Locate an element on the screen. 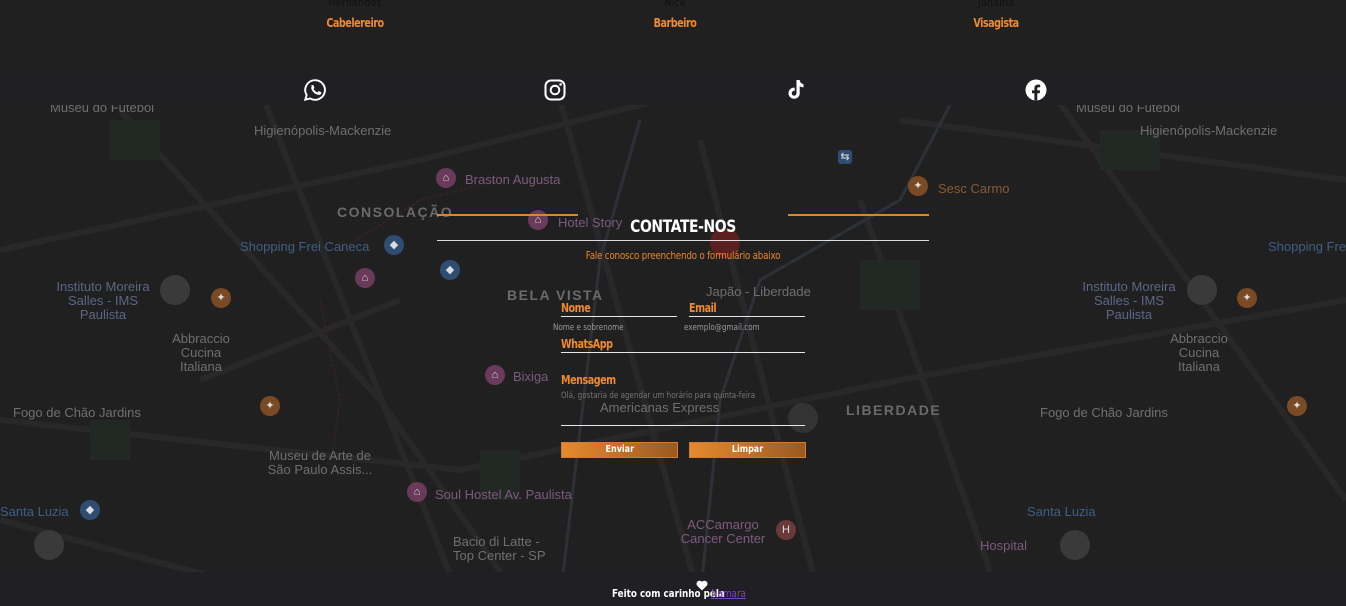 The image size is (1346, 606). social-bar is located at coordinates (673, 89).